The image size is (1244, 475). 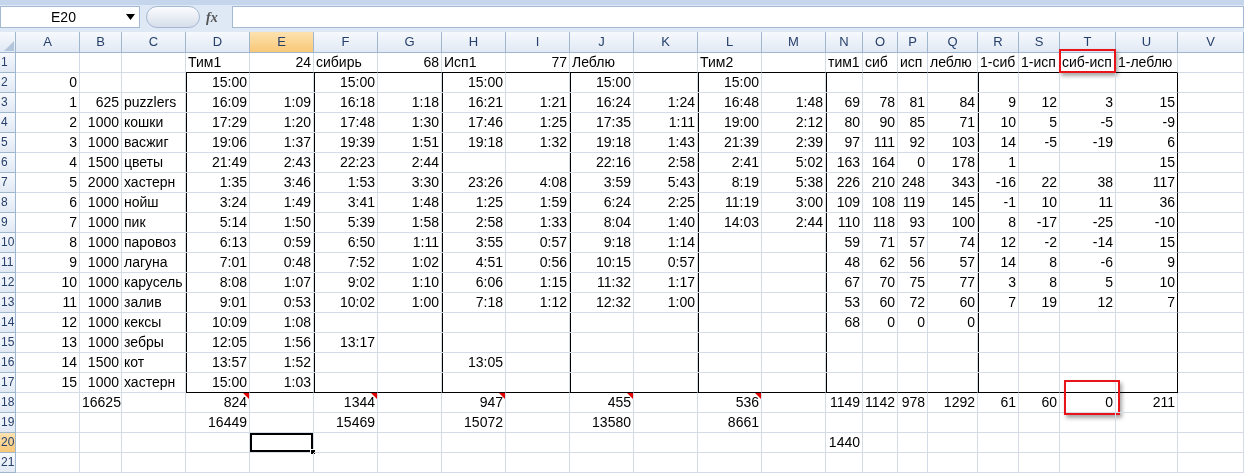 What do you see at coordinates (844, 443) in the screenshot?
I see `table-cell: 1440` at bounding box center [844, 443].